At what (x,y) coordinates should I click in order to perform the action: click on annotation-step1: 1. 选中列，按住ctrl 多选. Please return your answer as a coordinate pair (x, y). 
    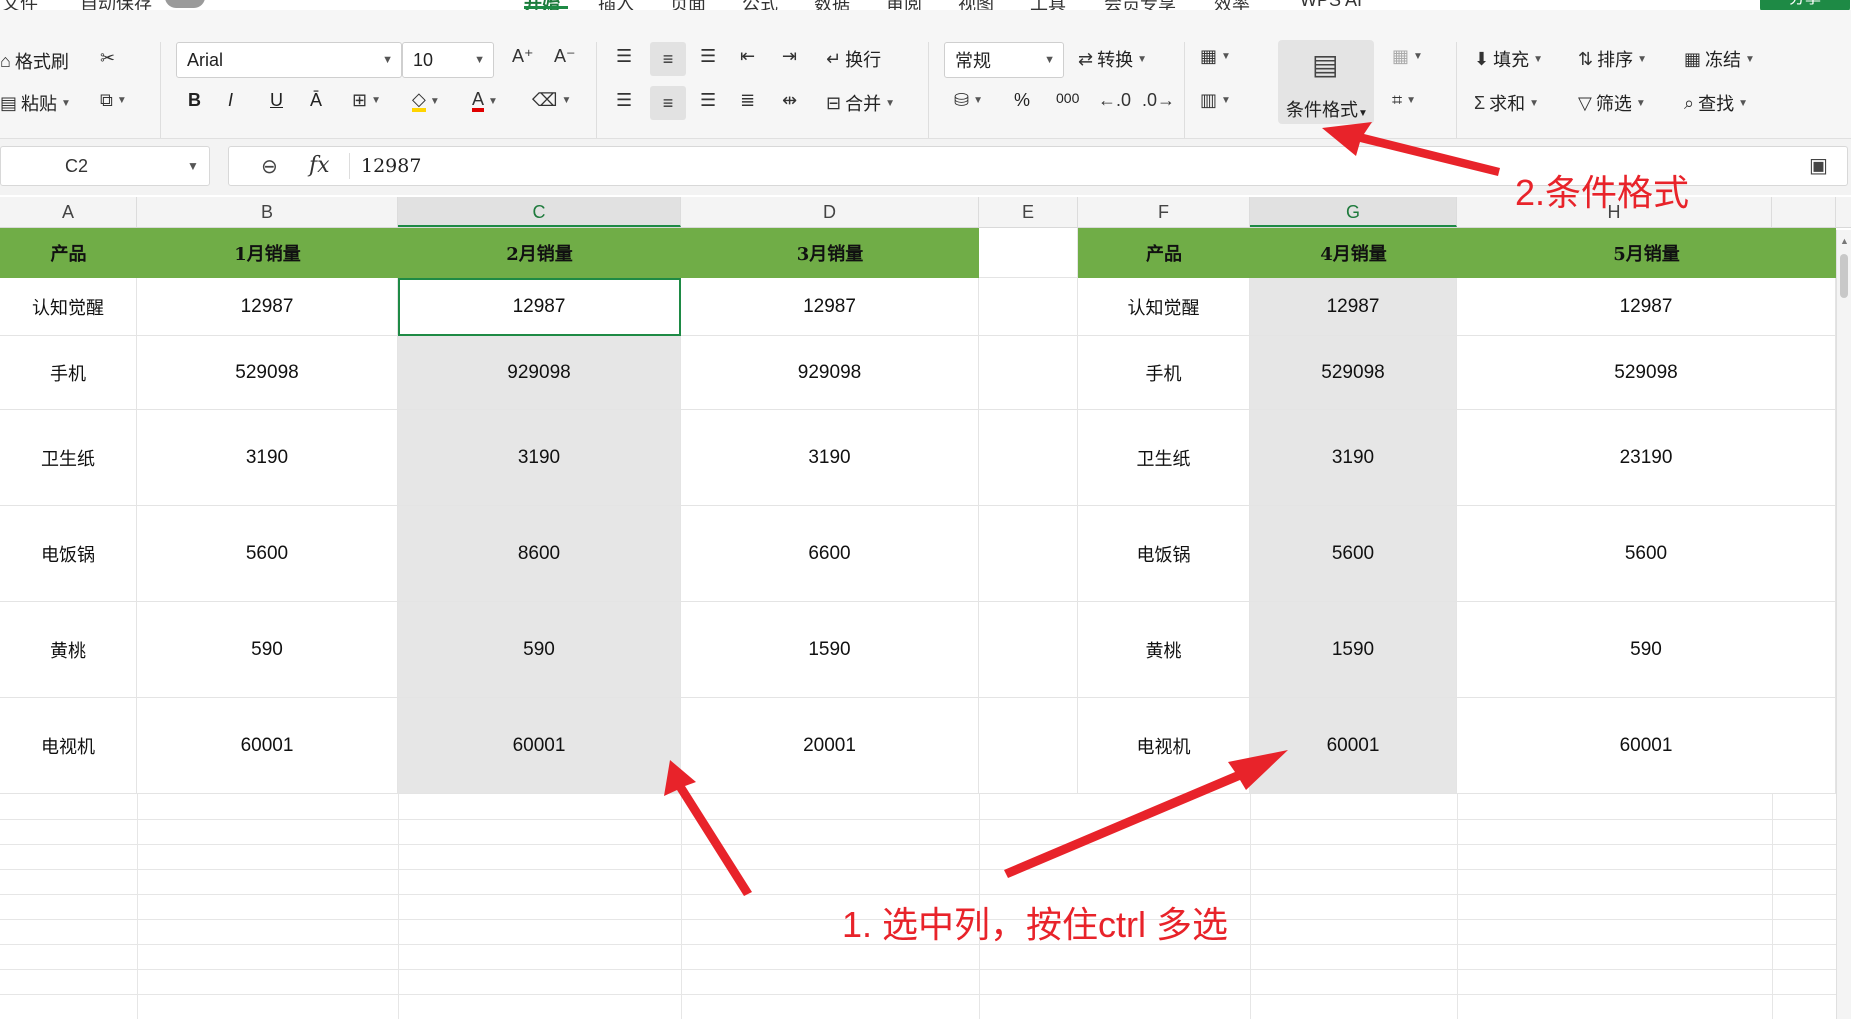
    Looking at the image, I should click on (1035, 924).